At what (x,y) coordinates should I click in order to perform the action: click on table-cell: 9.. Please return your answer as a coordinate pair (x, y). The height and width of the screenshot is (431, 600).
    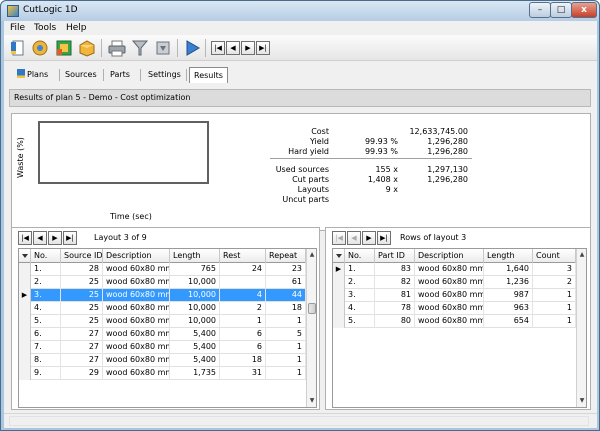
    Looking at the image, I should click on (46, 373).